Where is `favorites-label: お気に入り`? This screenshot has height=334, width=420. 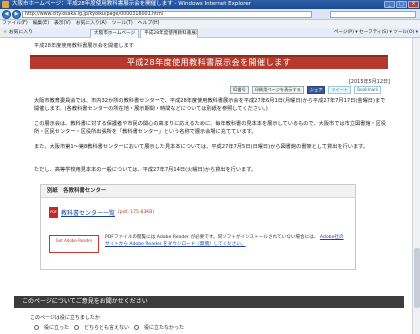 favorites-label: お気に入り is located at coordinates (20, 32).